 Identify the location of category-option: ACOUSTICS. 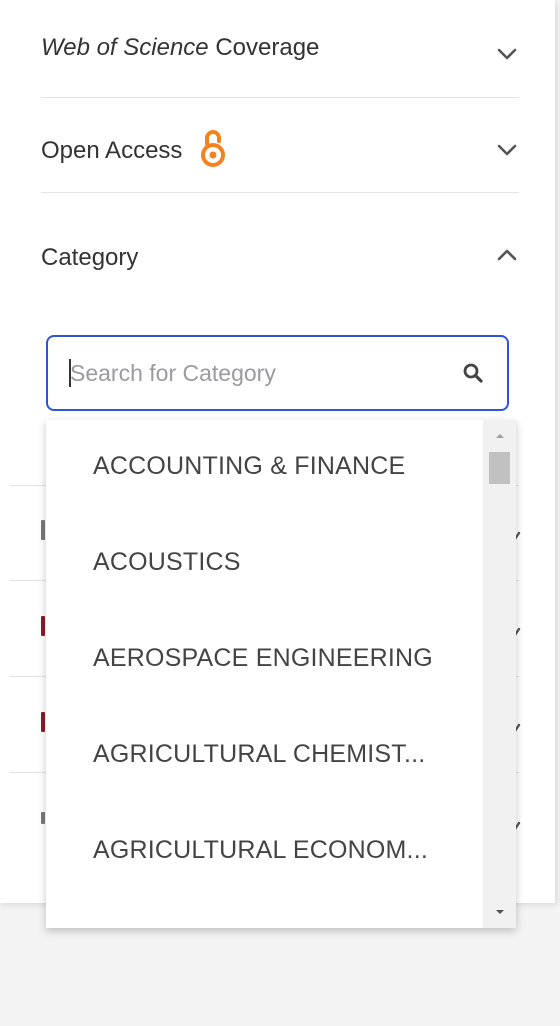
(167, 562).